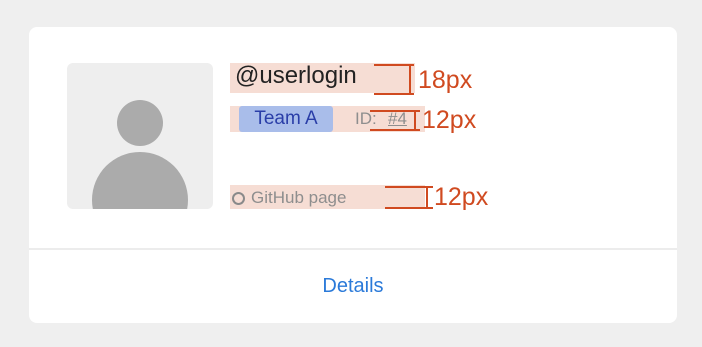  I want to click on github-icon, so click(238, 198).